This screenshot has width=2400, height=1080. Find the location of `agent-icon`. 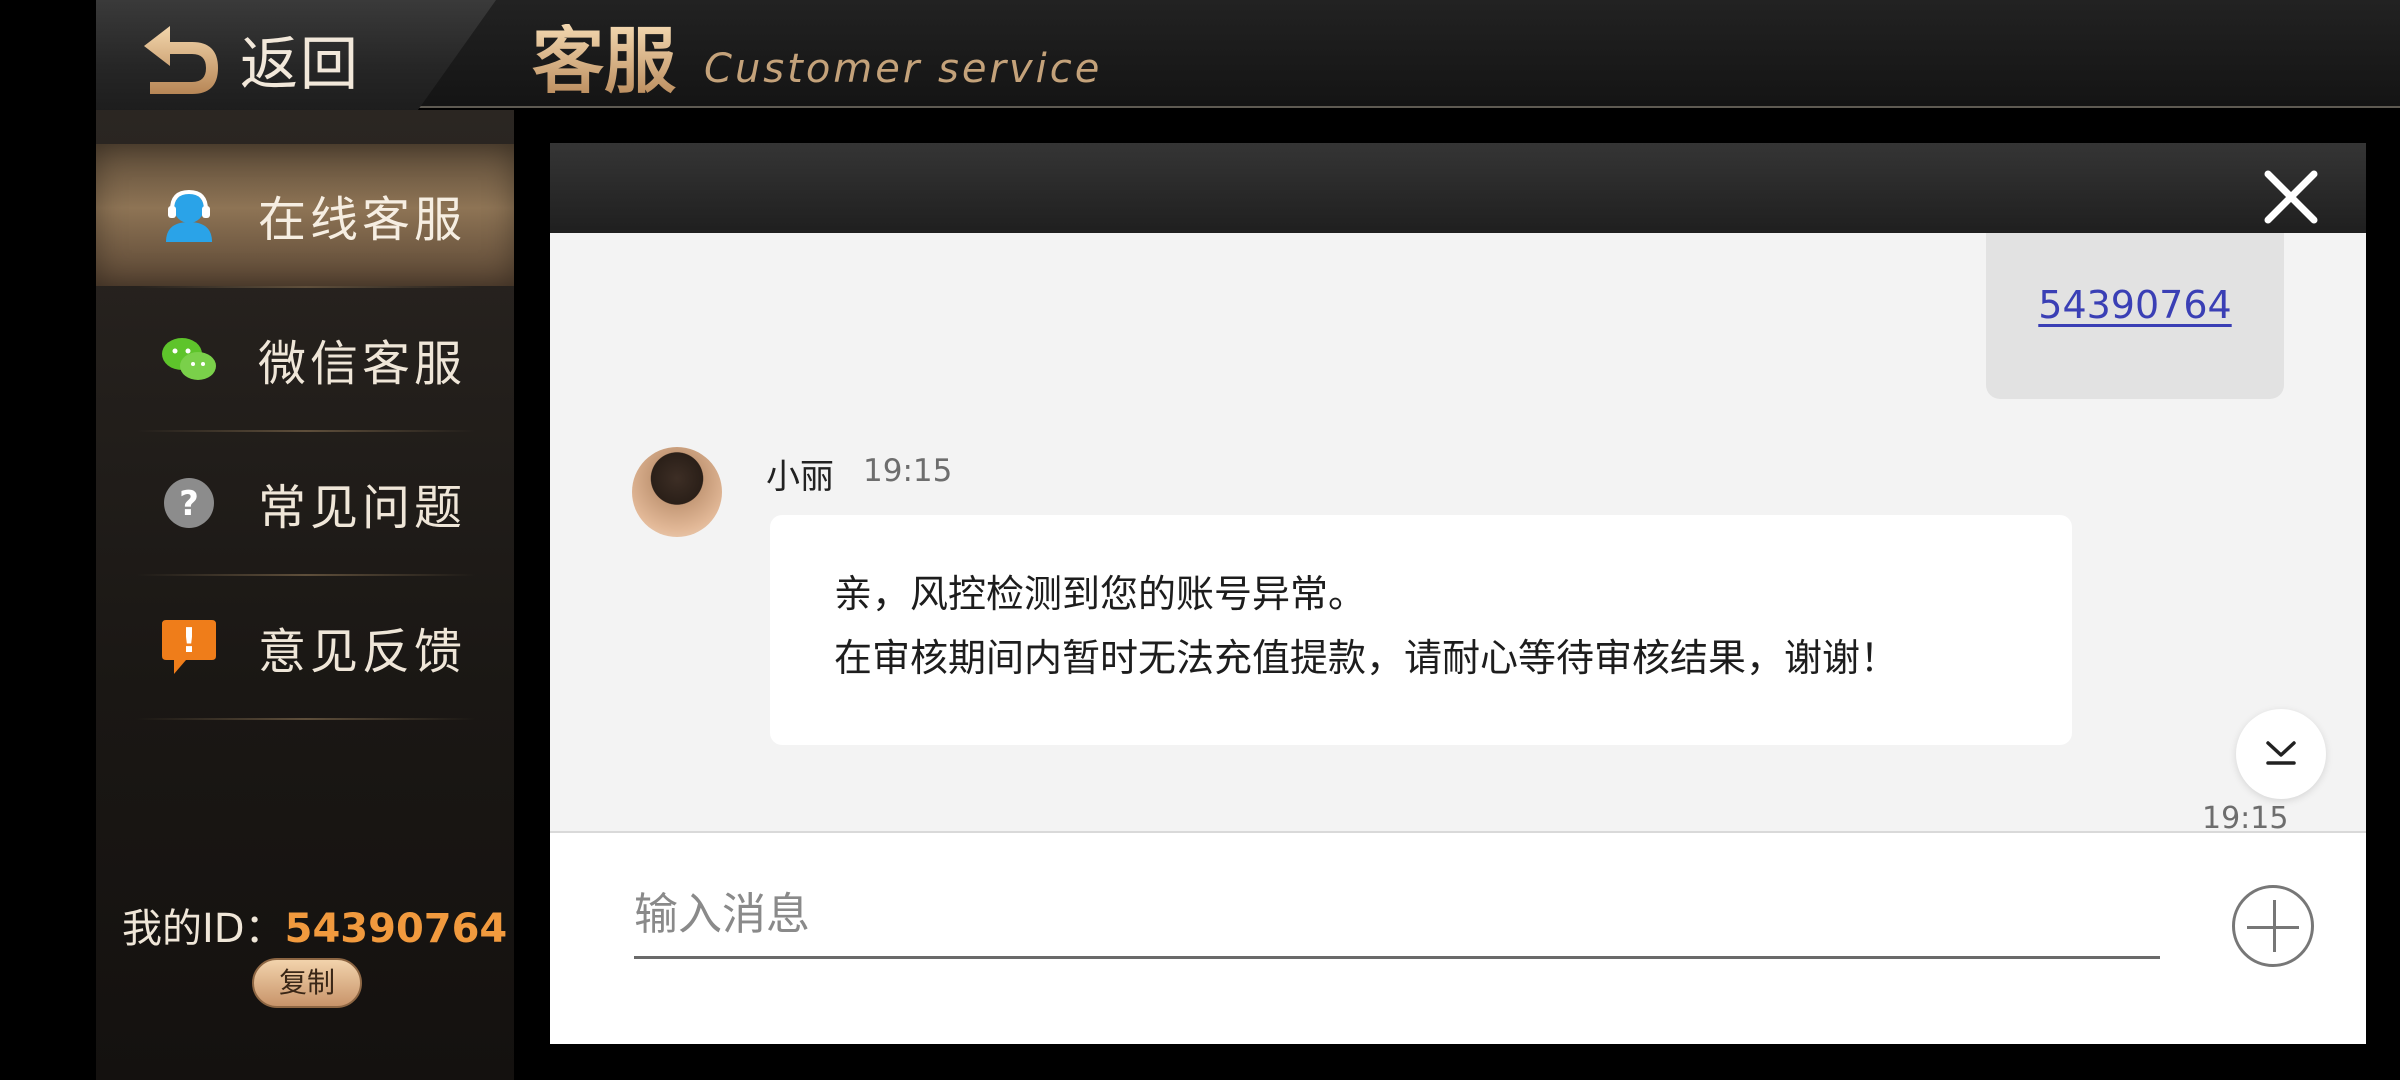

agent-icon is located at coordinates (189, 215).